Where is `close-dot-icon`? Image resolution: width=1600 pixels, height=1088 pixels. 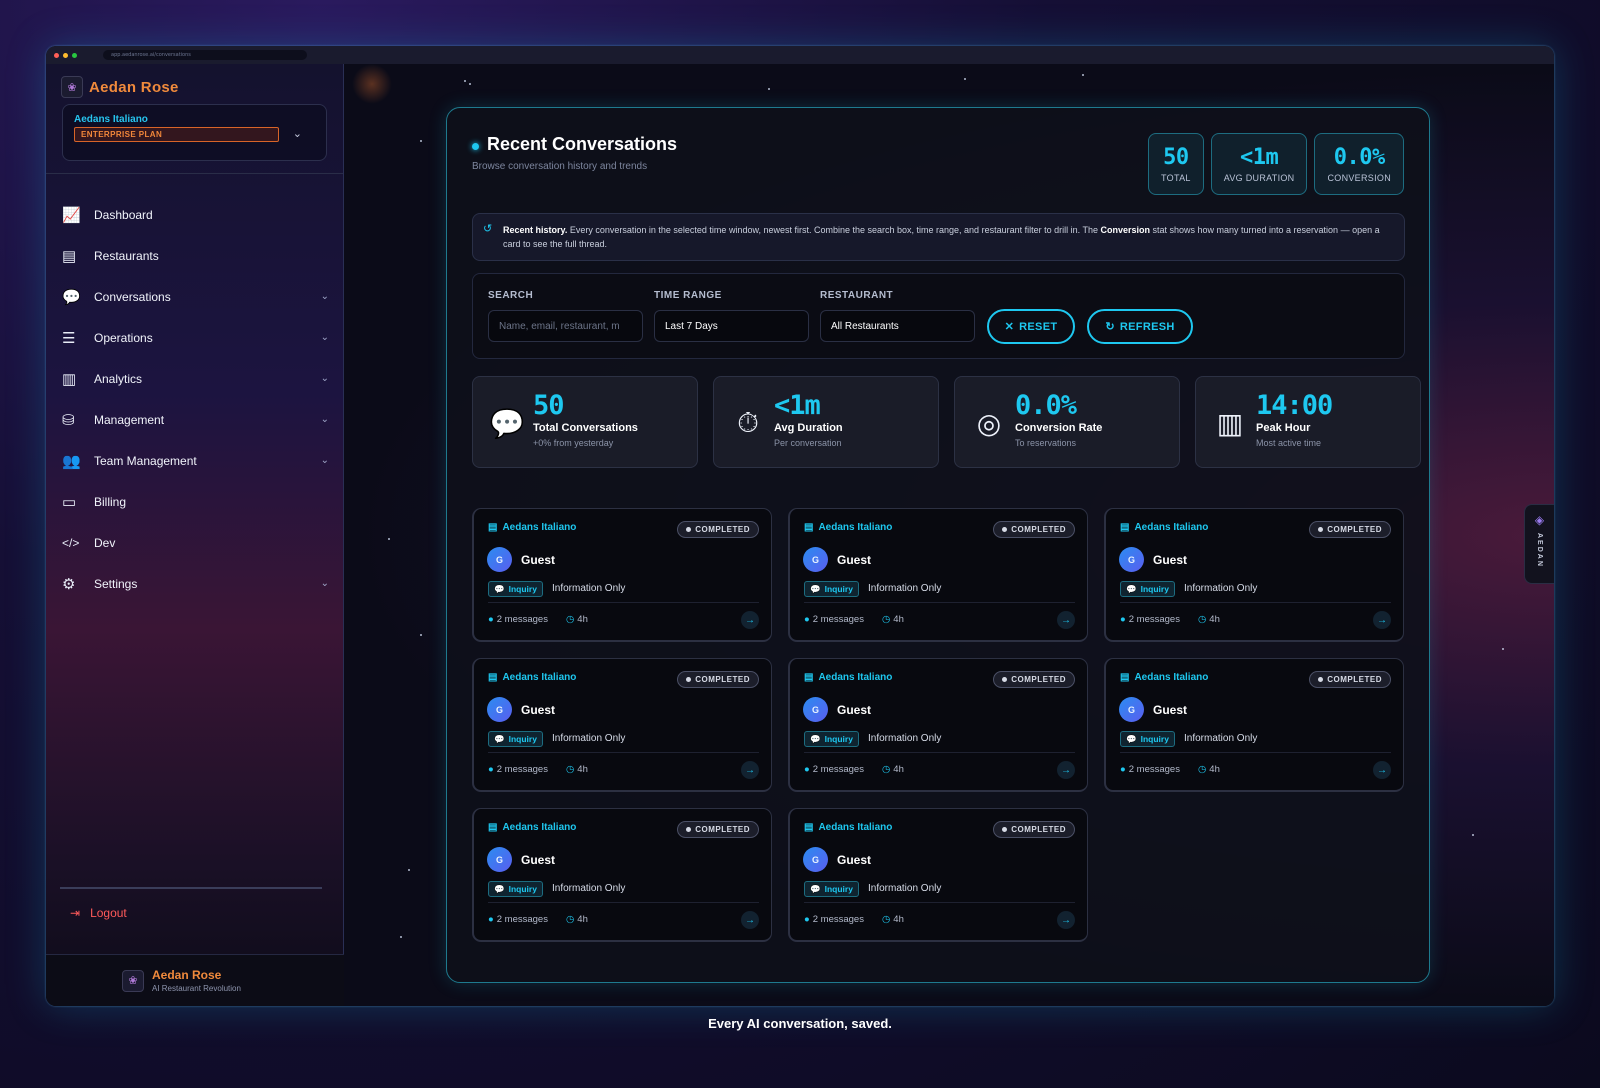 close-dot-icon is located at coordinates (56, 55).